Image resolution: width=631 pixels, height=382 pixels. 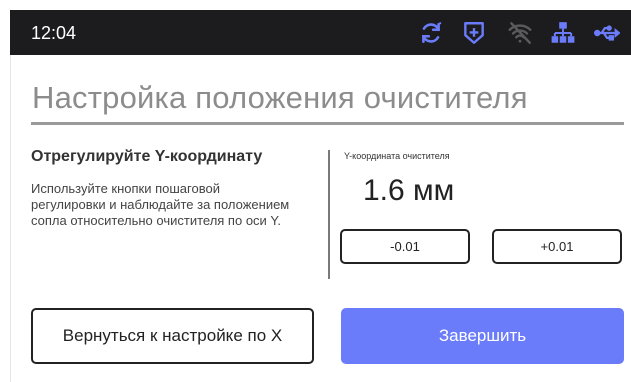 What do you see at coordinates (482, 336) in the screenshot?
I see `finish-button: Завершить` at bounding box center [482, 336].